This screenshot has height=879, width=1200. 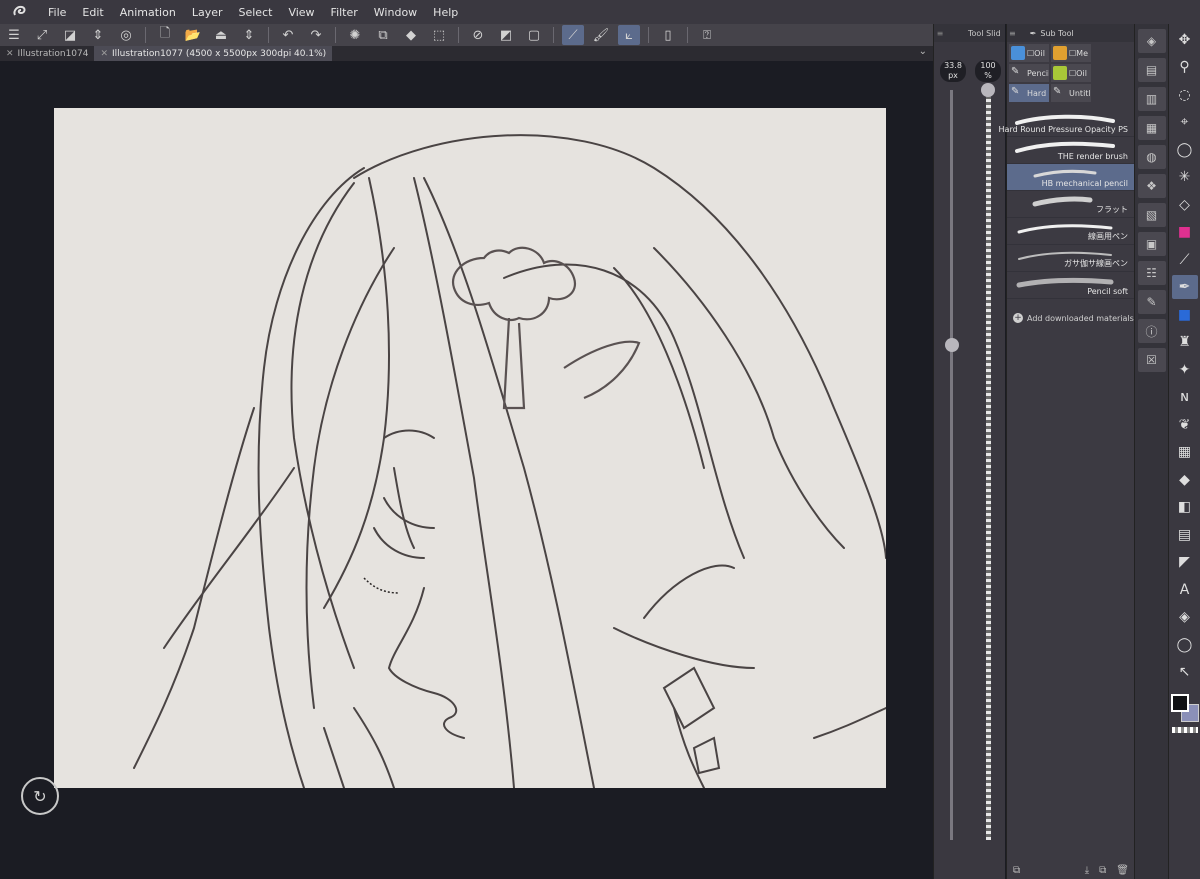 I want to click on eraser-icon: ◇, so click(x=1185, y=205).